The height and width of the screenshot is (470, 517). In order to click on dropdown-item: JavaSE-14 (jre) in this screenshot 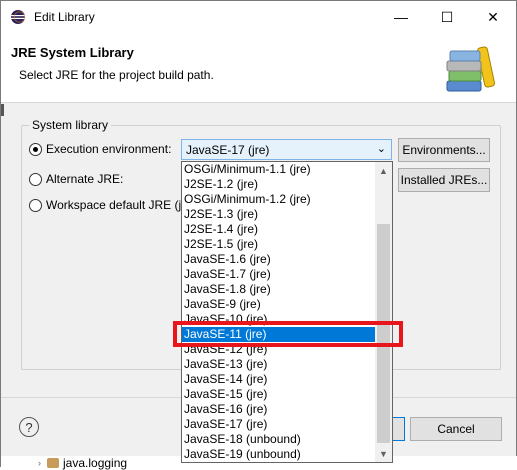, I will do `click(278, 379)`.